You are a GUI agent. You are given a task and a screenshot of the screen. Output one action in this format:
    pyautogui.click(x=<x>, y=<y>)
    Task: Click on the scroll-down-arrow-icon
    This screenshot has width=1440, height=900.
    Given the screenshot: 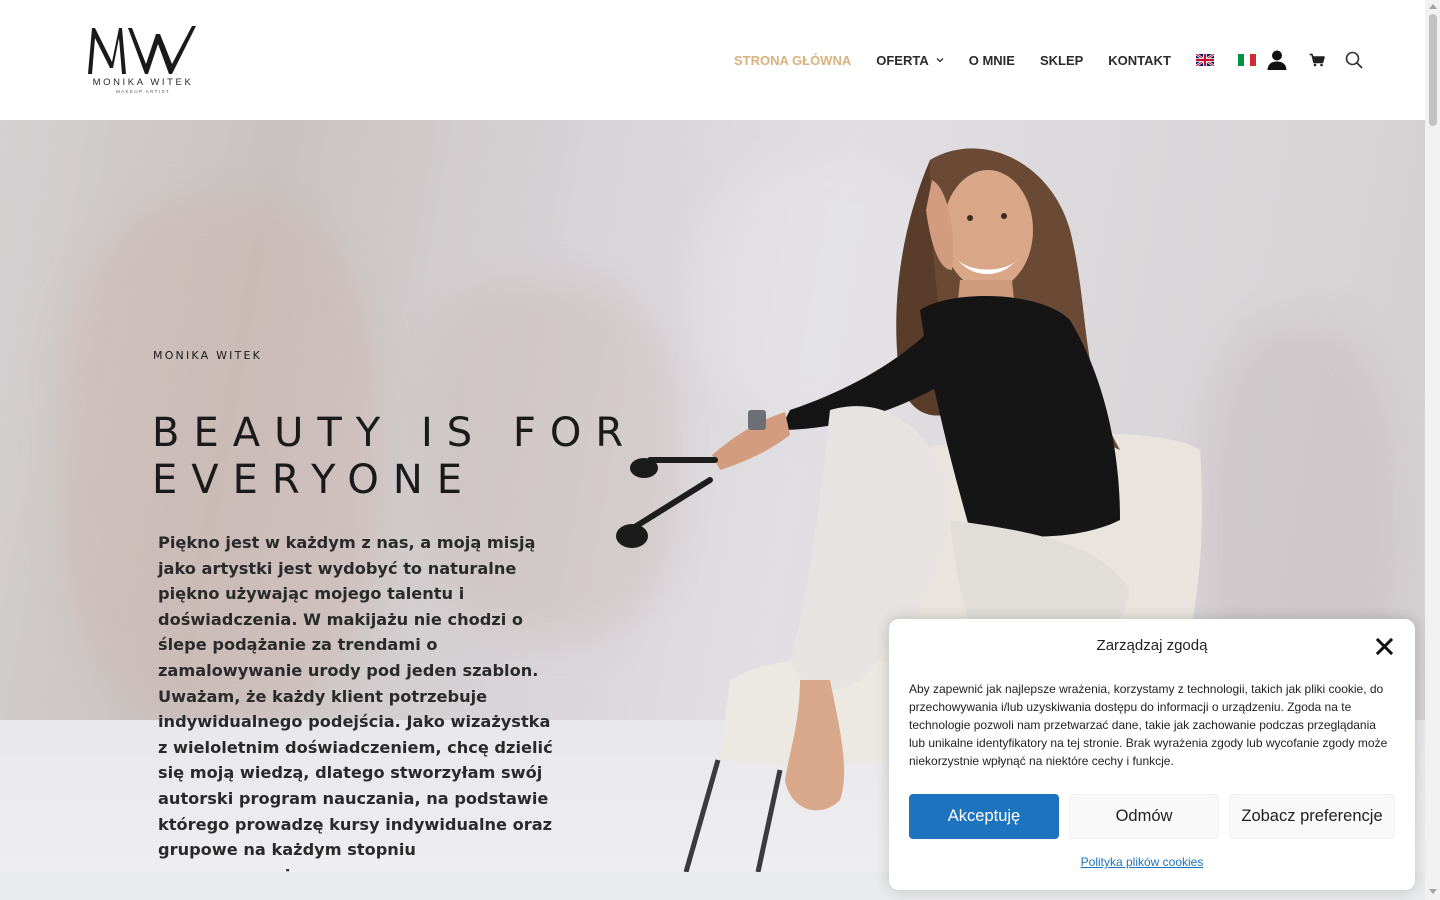 What is the action you would take?
    pyautogui.click(x=1433, y=891)
    